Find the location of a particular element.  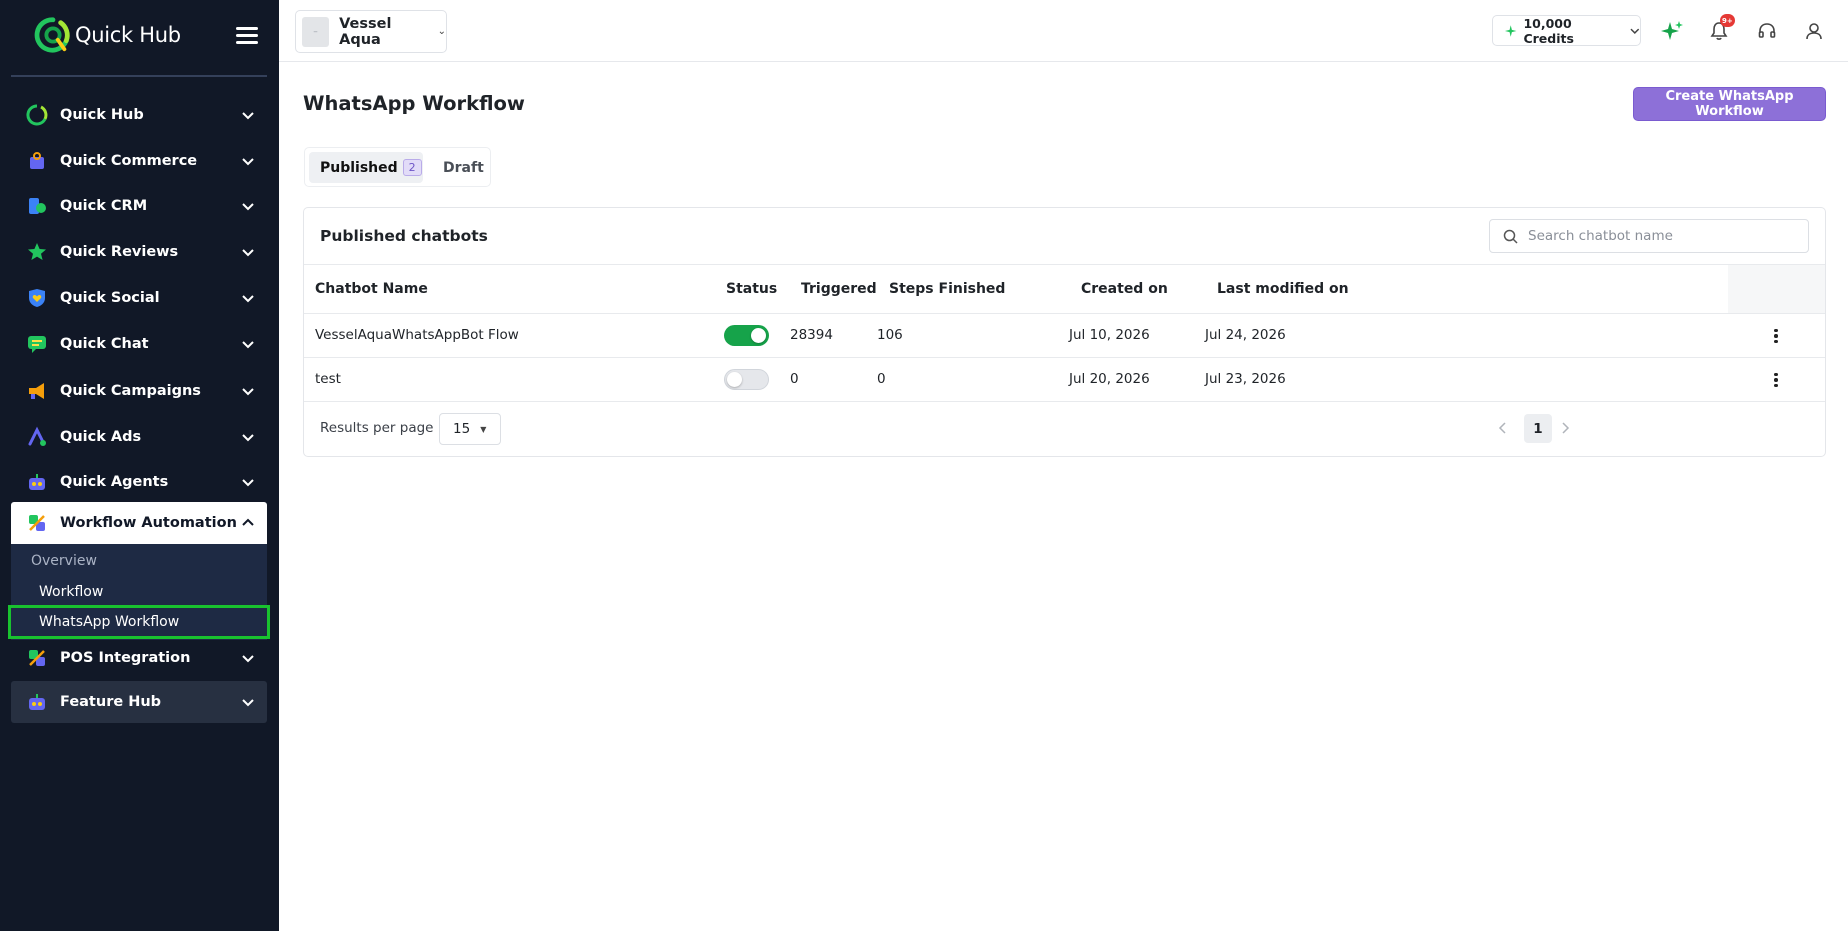

submenu-item-label: Workflow is located at coordinates (71, 592).